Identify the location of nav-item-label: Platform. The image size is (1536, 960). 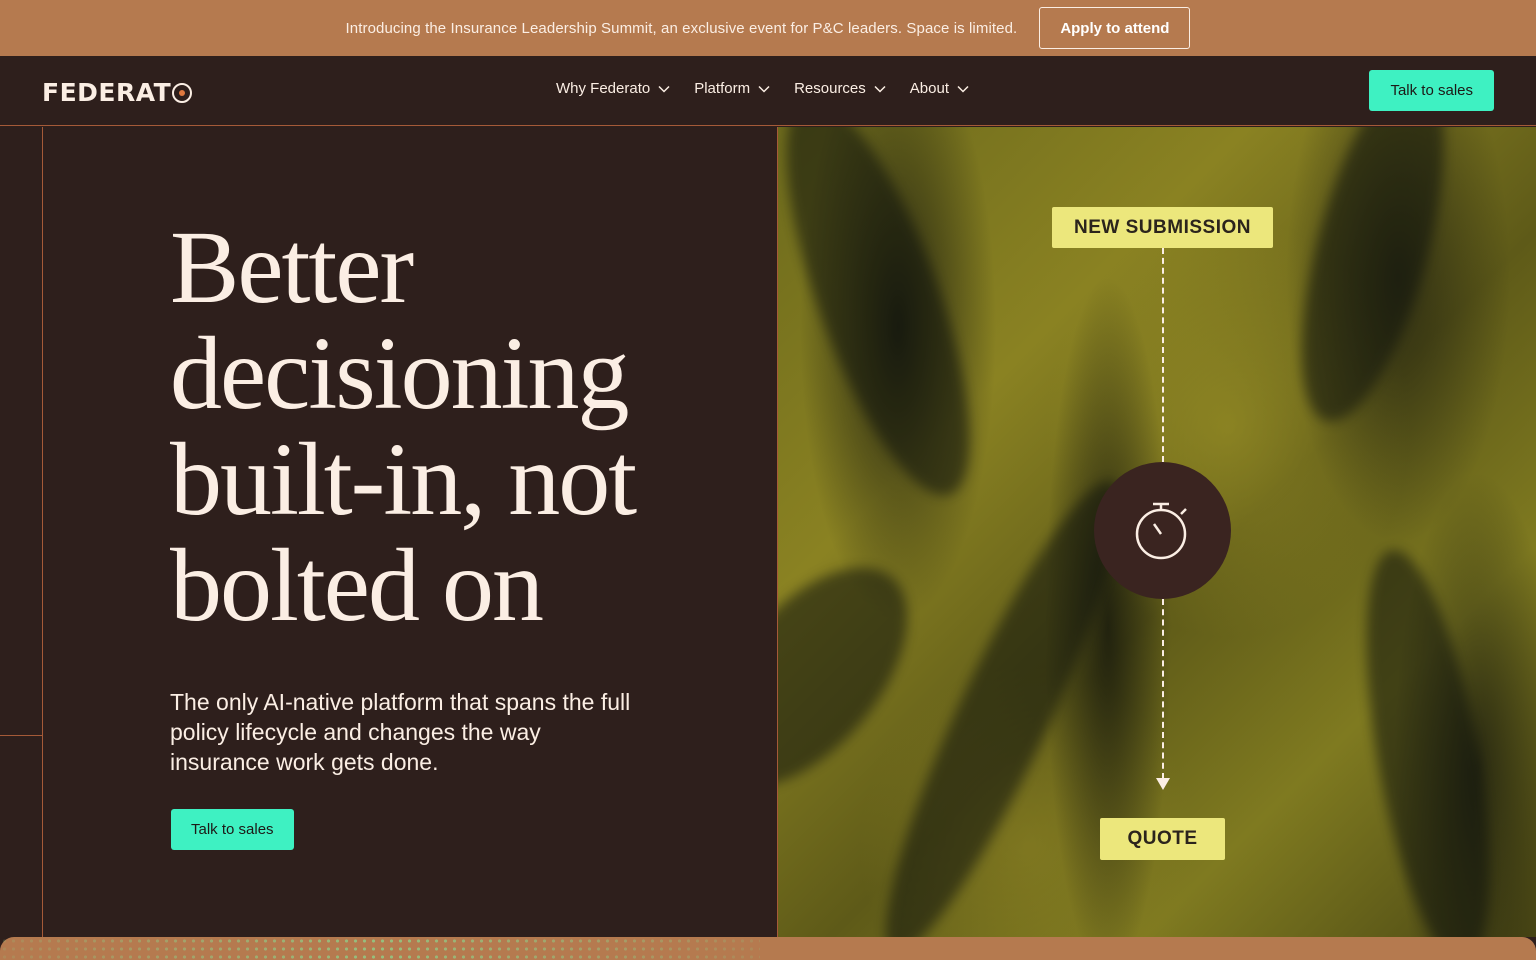
(722, 88).